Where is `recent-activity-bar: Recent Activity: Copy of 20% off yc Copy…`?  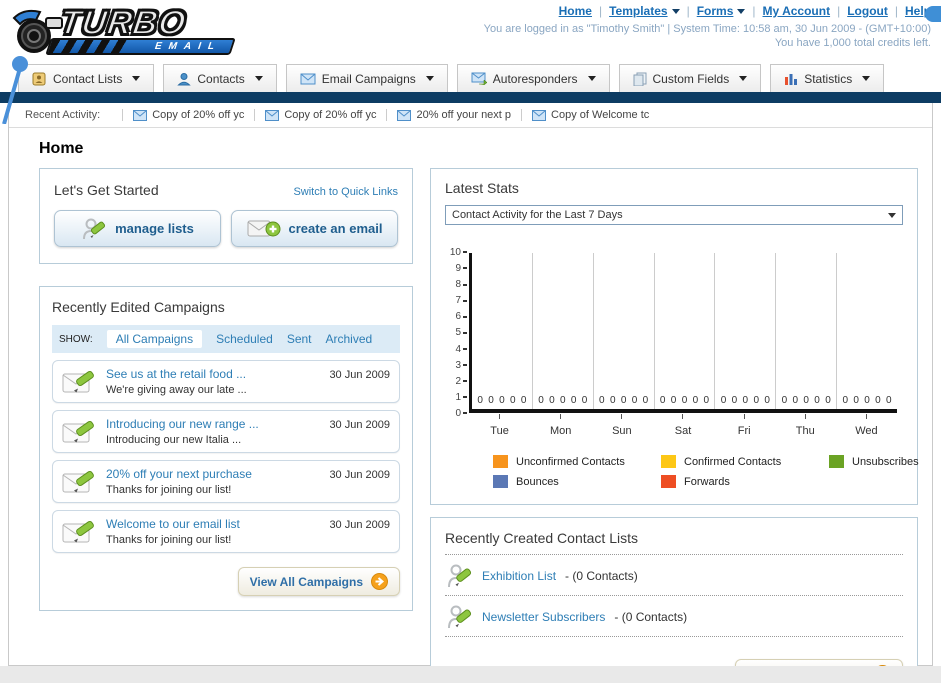 recent-activity-bar: Recent Activity: Copy of 20% off yc Copy… is located at coordinates (470, 115).